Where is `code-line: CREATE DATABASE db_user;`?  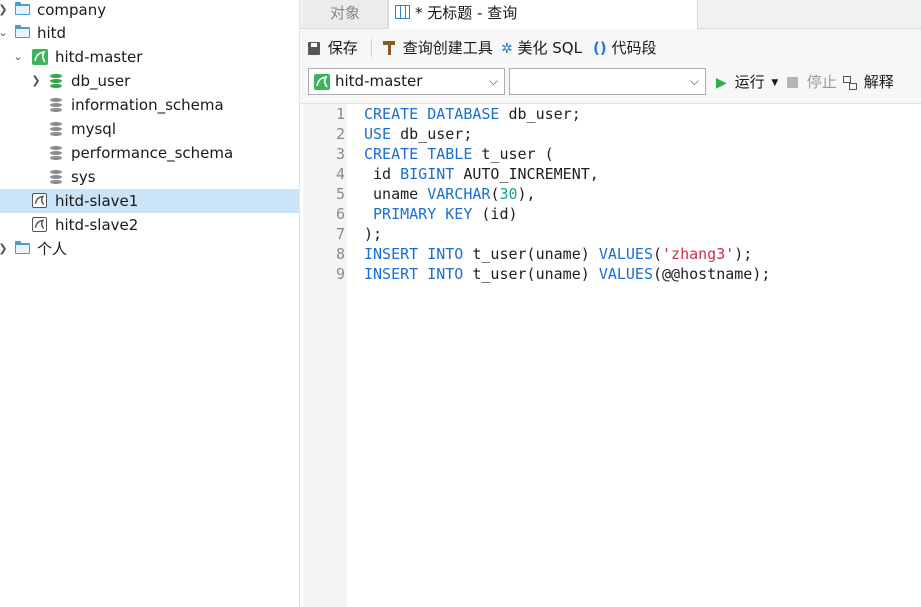 code-line: CREATE DATABASE db_user; is located at coordinates (472, 114).